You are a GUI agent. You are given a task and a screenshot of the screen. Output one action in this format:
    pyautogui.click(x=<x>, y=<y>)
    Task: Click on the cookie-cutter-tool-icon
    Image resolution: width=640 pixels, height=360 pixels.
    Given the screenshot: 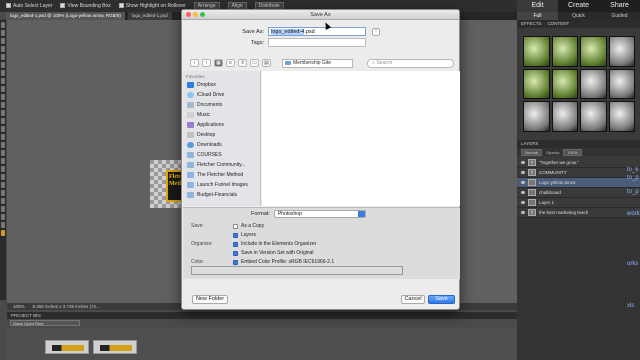 What is the action you would take?
    pyautogui.click(x=3, y=217)
    